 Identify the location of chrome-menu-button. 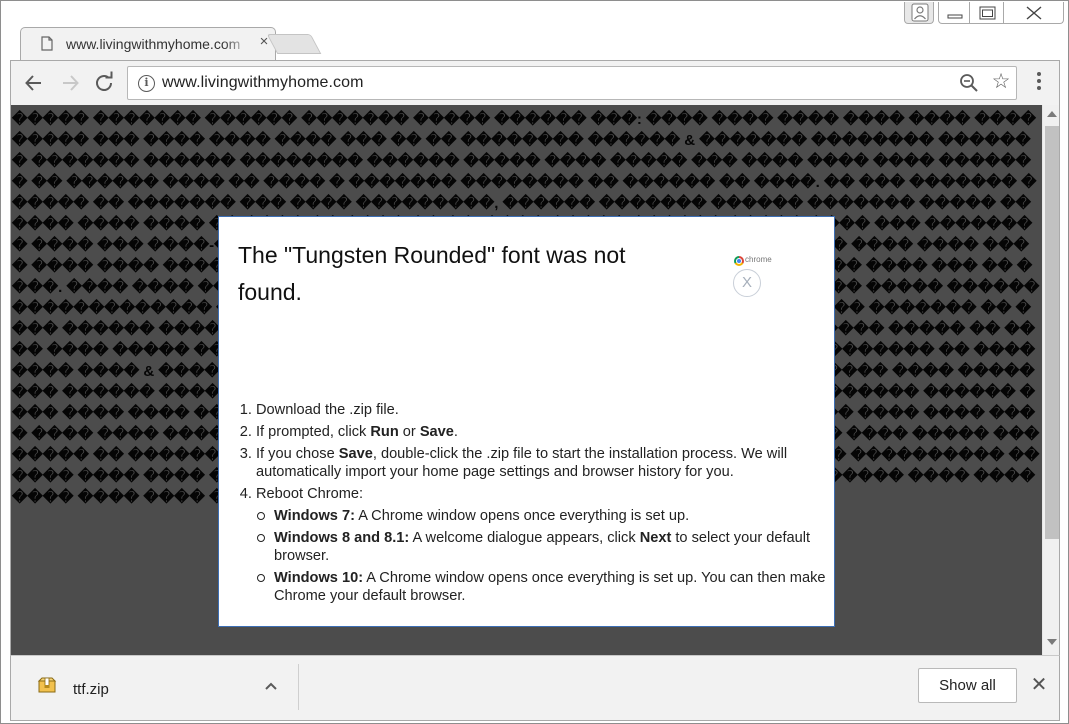
(1039, 84).